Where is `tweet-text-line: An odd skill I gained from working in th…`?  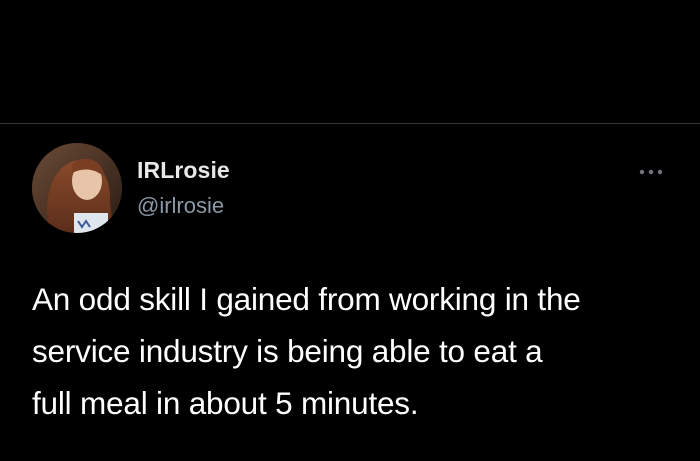
tweet-text-line: An odd skill I gained from working in th… is located at coordinates (306, 299).